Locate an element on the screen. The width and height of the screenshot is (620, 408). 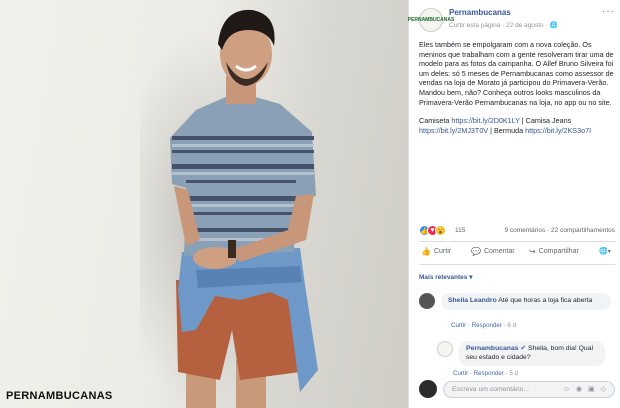
post-meta-text: Curtir esta página · 22 de agosto · is located at coordinates (499, 25).